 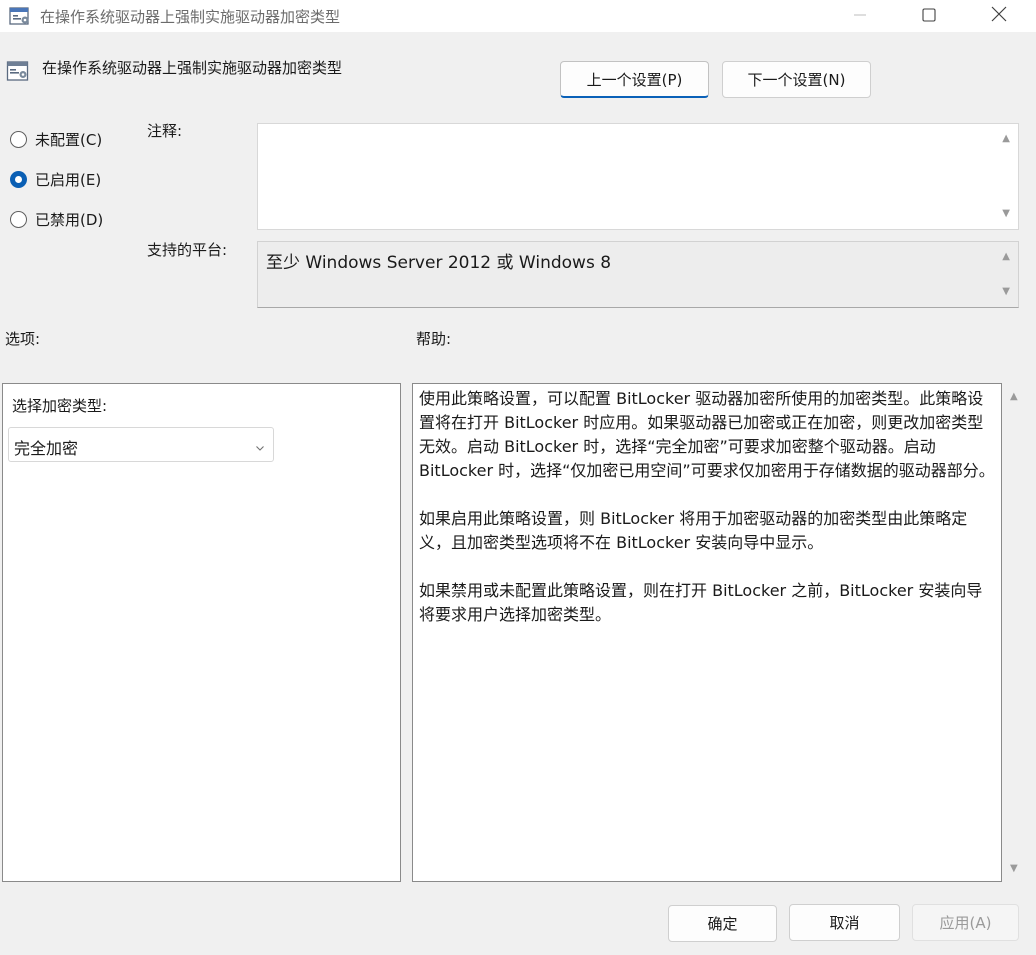 What do you see at coordinates (190, 17) in the screenshot?
I see `window-title: 在操作系统驱动器上强制实施驱动器加密类型` at bounding box center [190, 17].